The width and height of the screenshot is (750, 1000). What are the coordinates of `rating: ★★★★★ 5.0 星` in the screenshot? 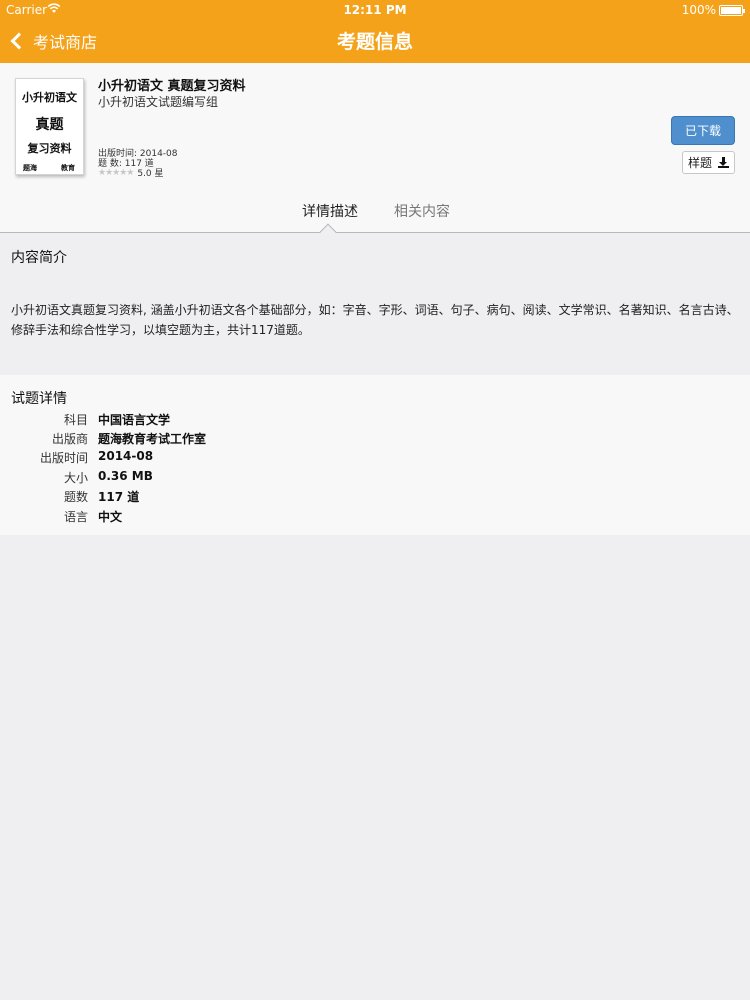 It's located at (131, 173).